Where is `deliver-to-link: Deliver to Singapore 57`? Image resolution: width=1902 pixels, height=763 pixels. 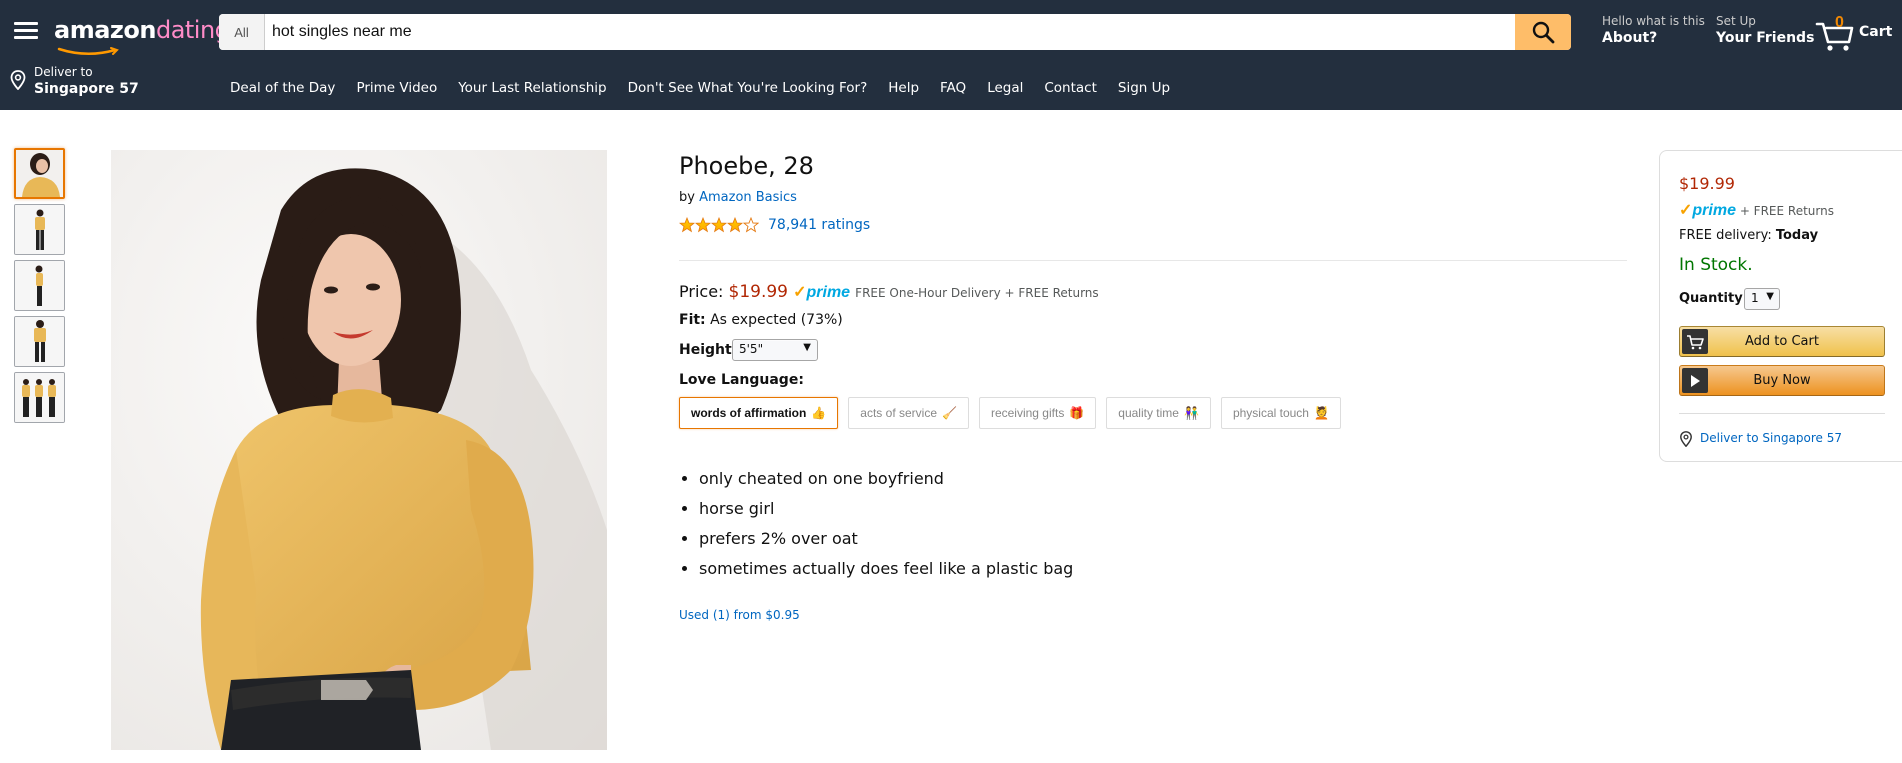
deliver-to-link: Deliver to Singapore 57 is located at coordinates (1760, 440).